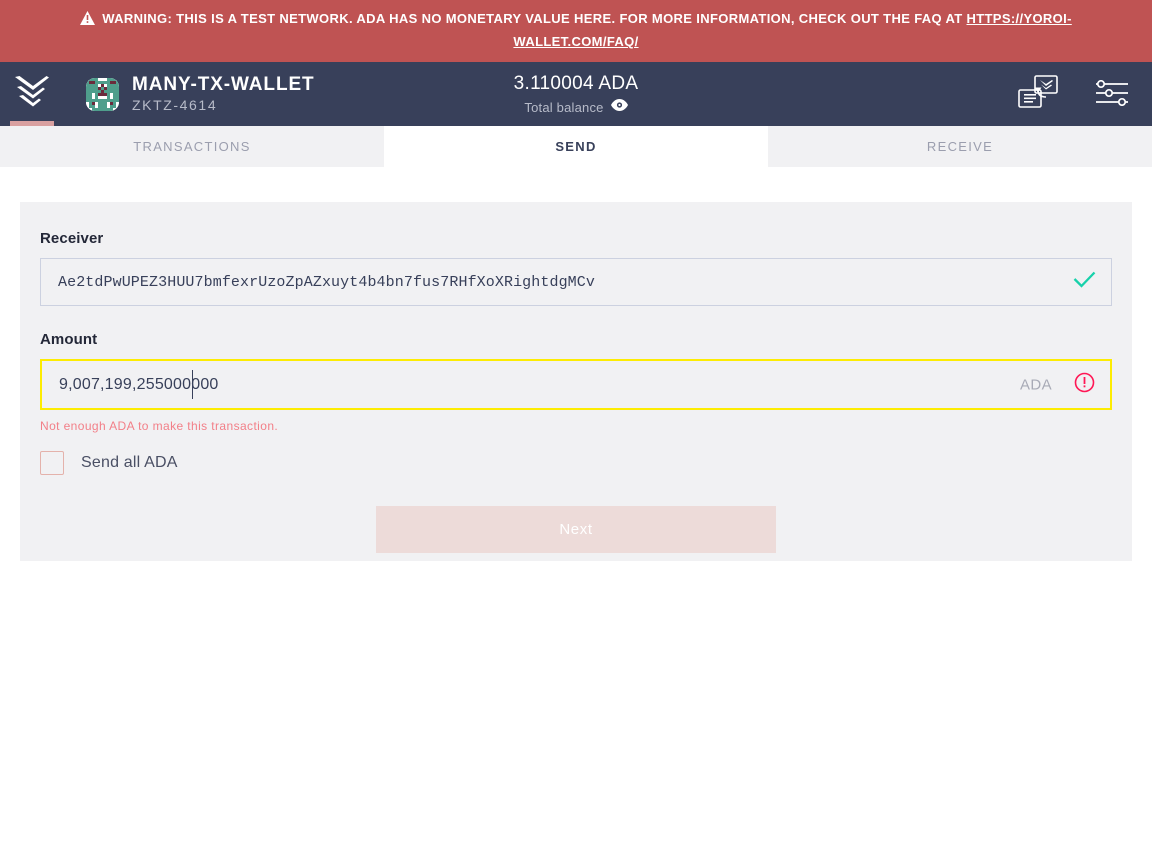  Describe the element at coordinates (1084, 282) in the screenshot. I see `check-icon` at that location.